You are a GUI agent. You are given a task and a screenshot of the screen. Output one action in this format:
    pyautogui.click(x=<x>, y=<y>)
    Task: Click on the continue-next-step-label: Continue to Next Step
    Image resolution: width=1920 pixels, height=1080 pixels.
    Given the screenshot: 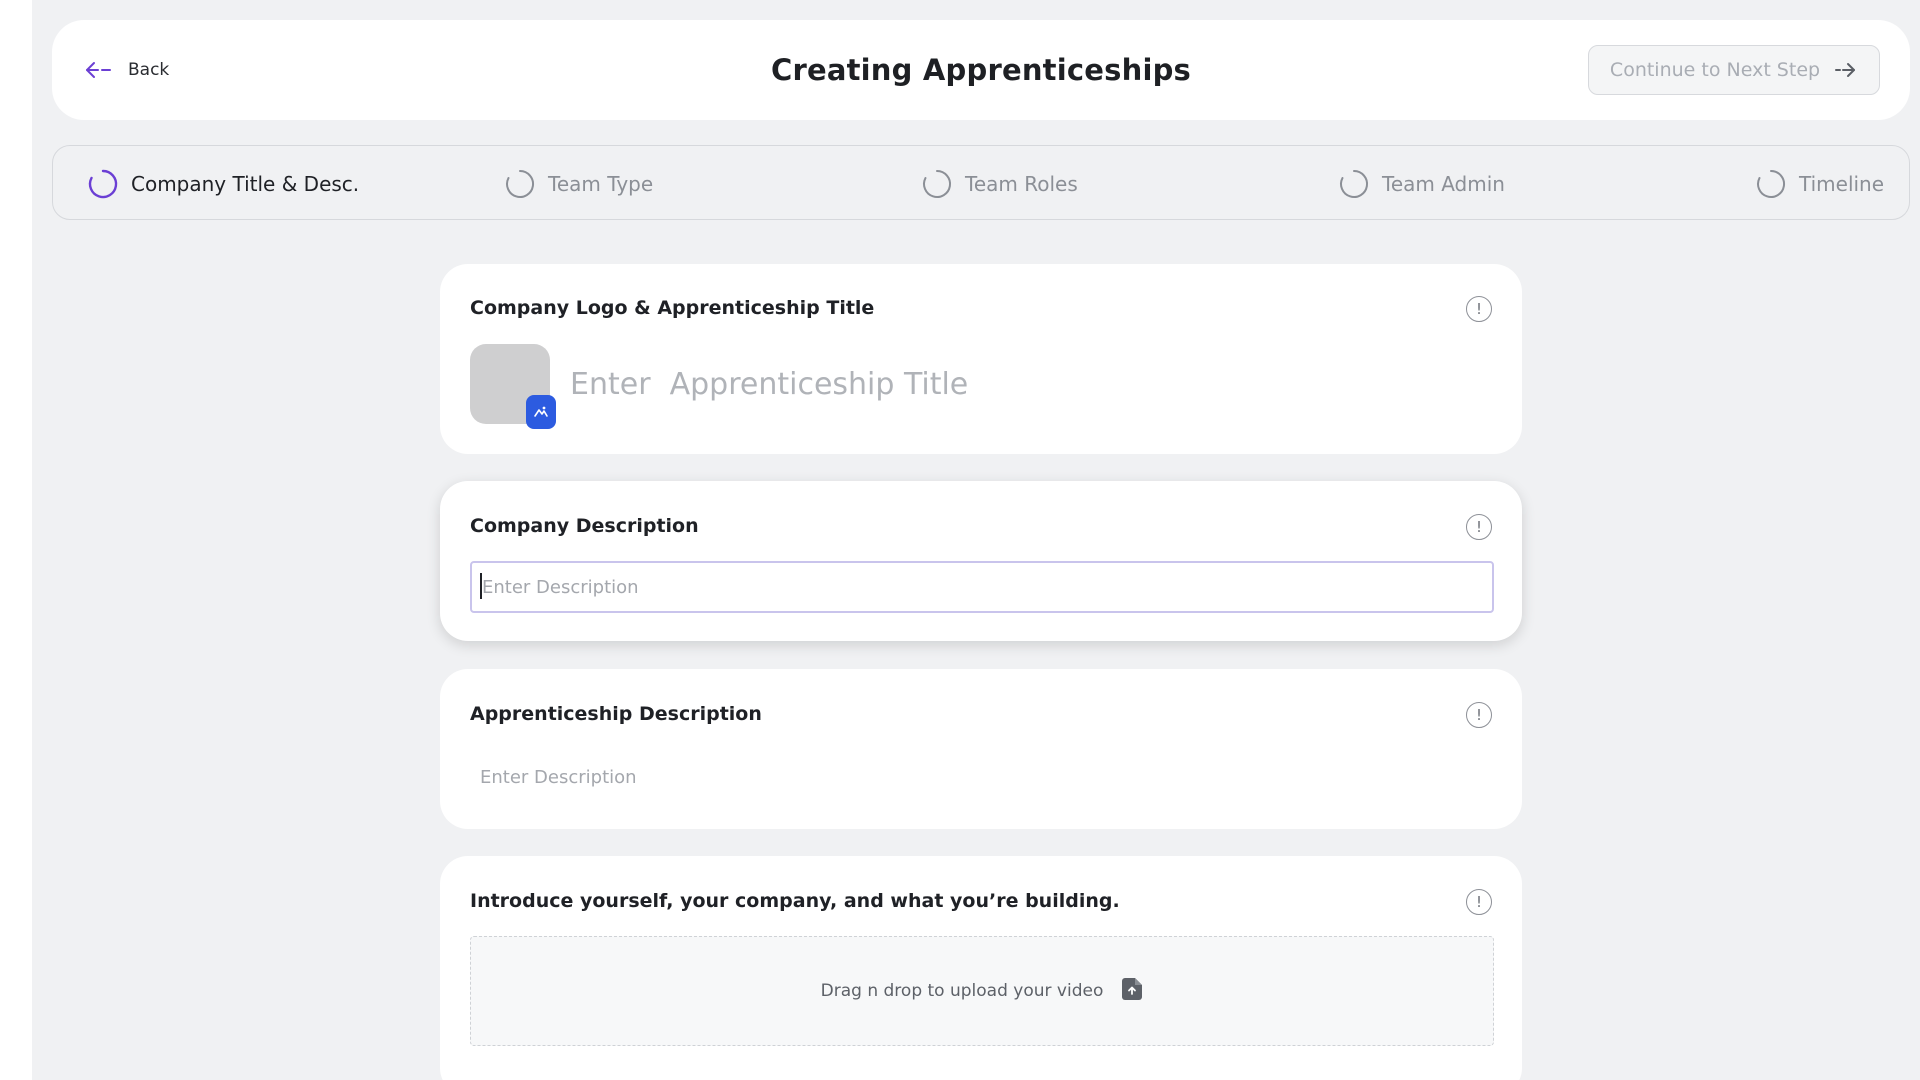 What is the action you would take?
    pyautogui.click(x=1715, y=70)
    